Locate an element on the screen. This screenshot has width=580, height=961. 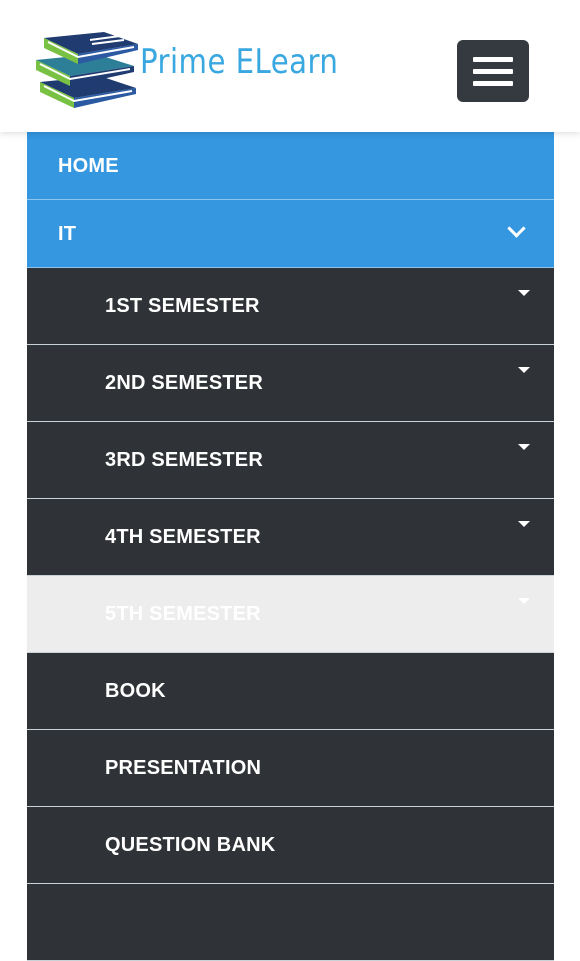
nav-subitem-label: 2ND SEMESTER is located at coordinates (184, 383).